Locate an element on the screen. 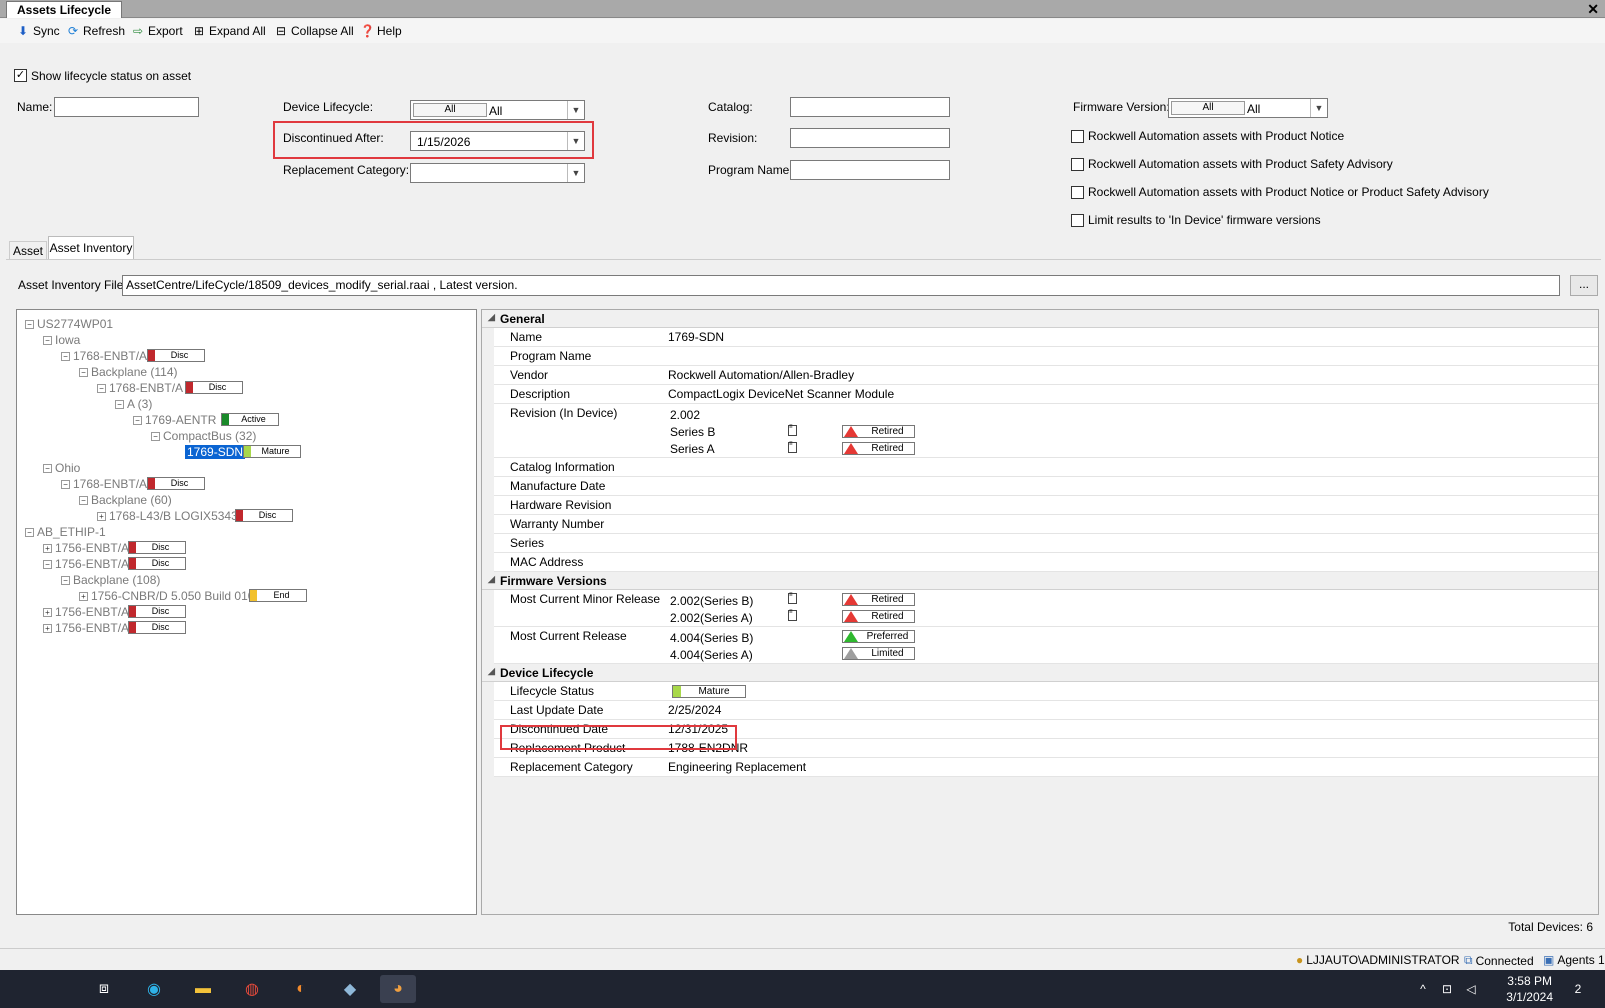 Image resolution: width=1605 pixels, height=1008 pixels. collapse-all-button: ⊟ Collapse All is located at coordinates (314, 31).